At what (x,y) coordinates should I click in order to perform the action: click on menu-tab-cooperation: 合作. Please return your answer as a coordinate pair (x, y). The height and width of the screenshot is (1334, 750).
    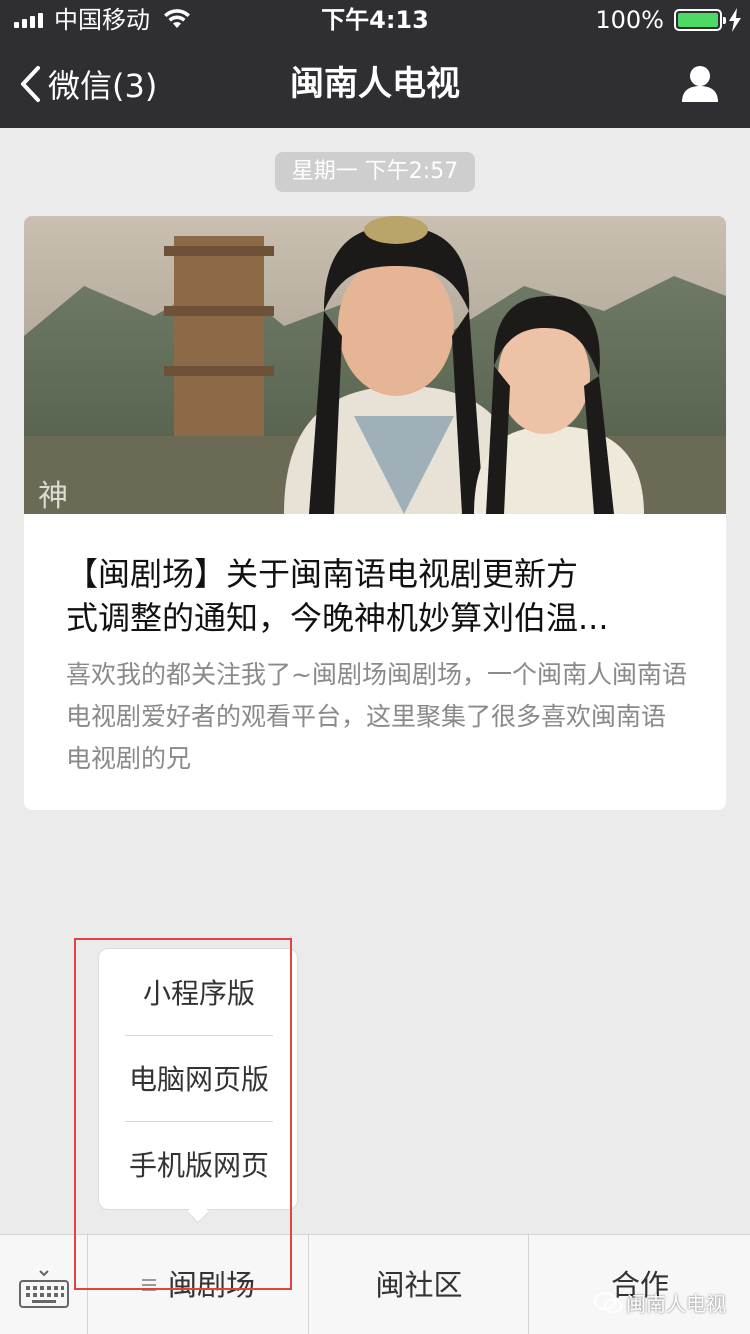
    Looking at the image, I should click on (640, 1284).